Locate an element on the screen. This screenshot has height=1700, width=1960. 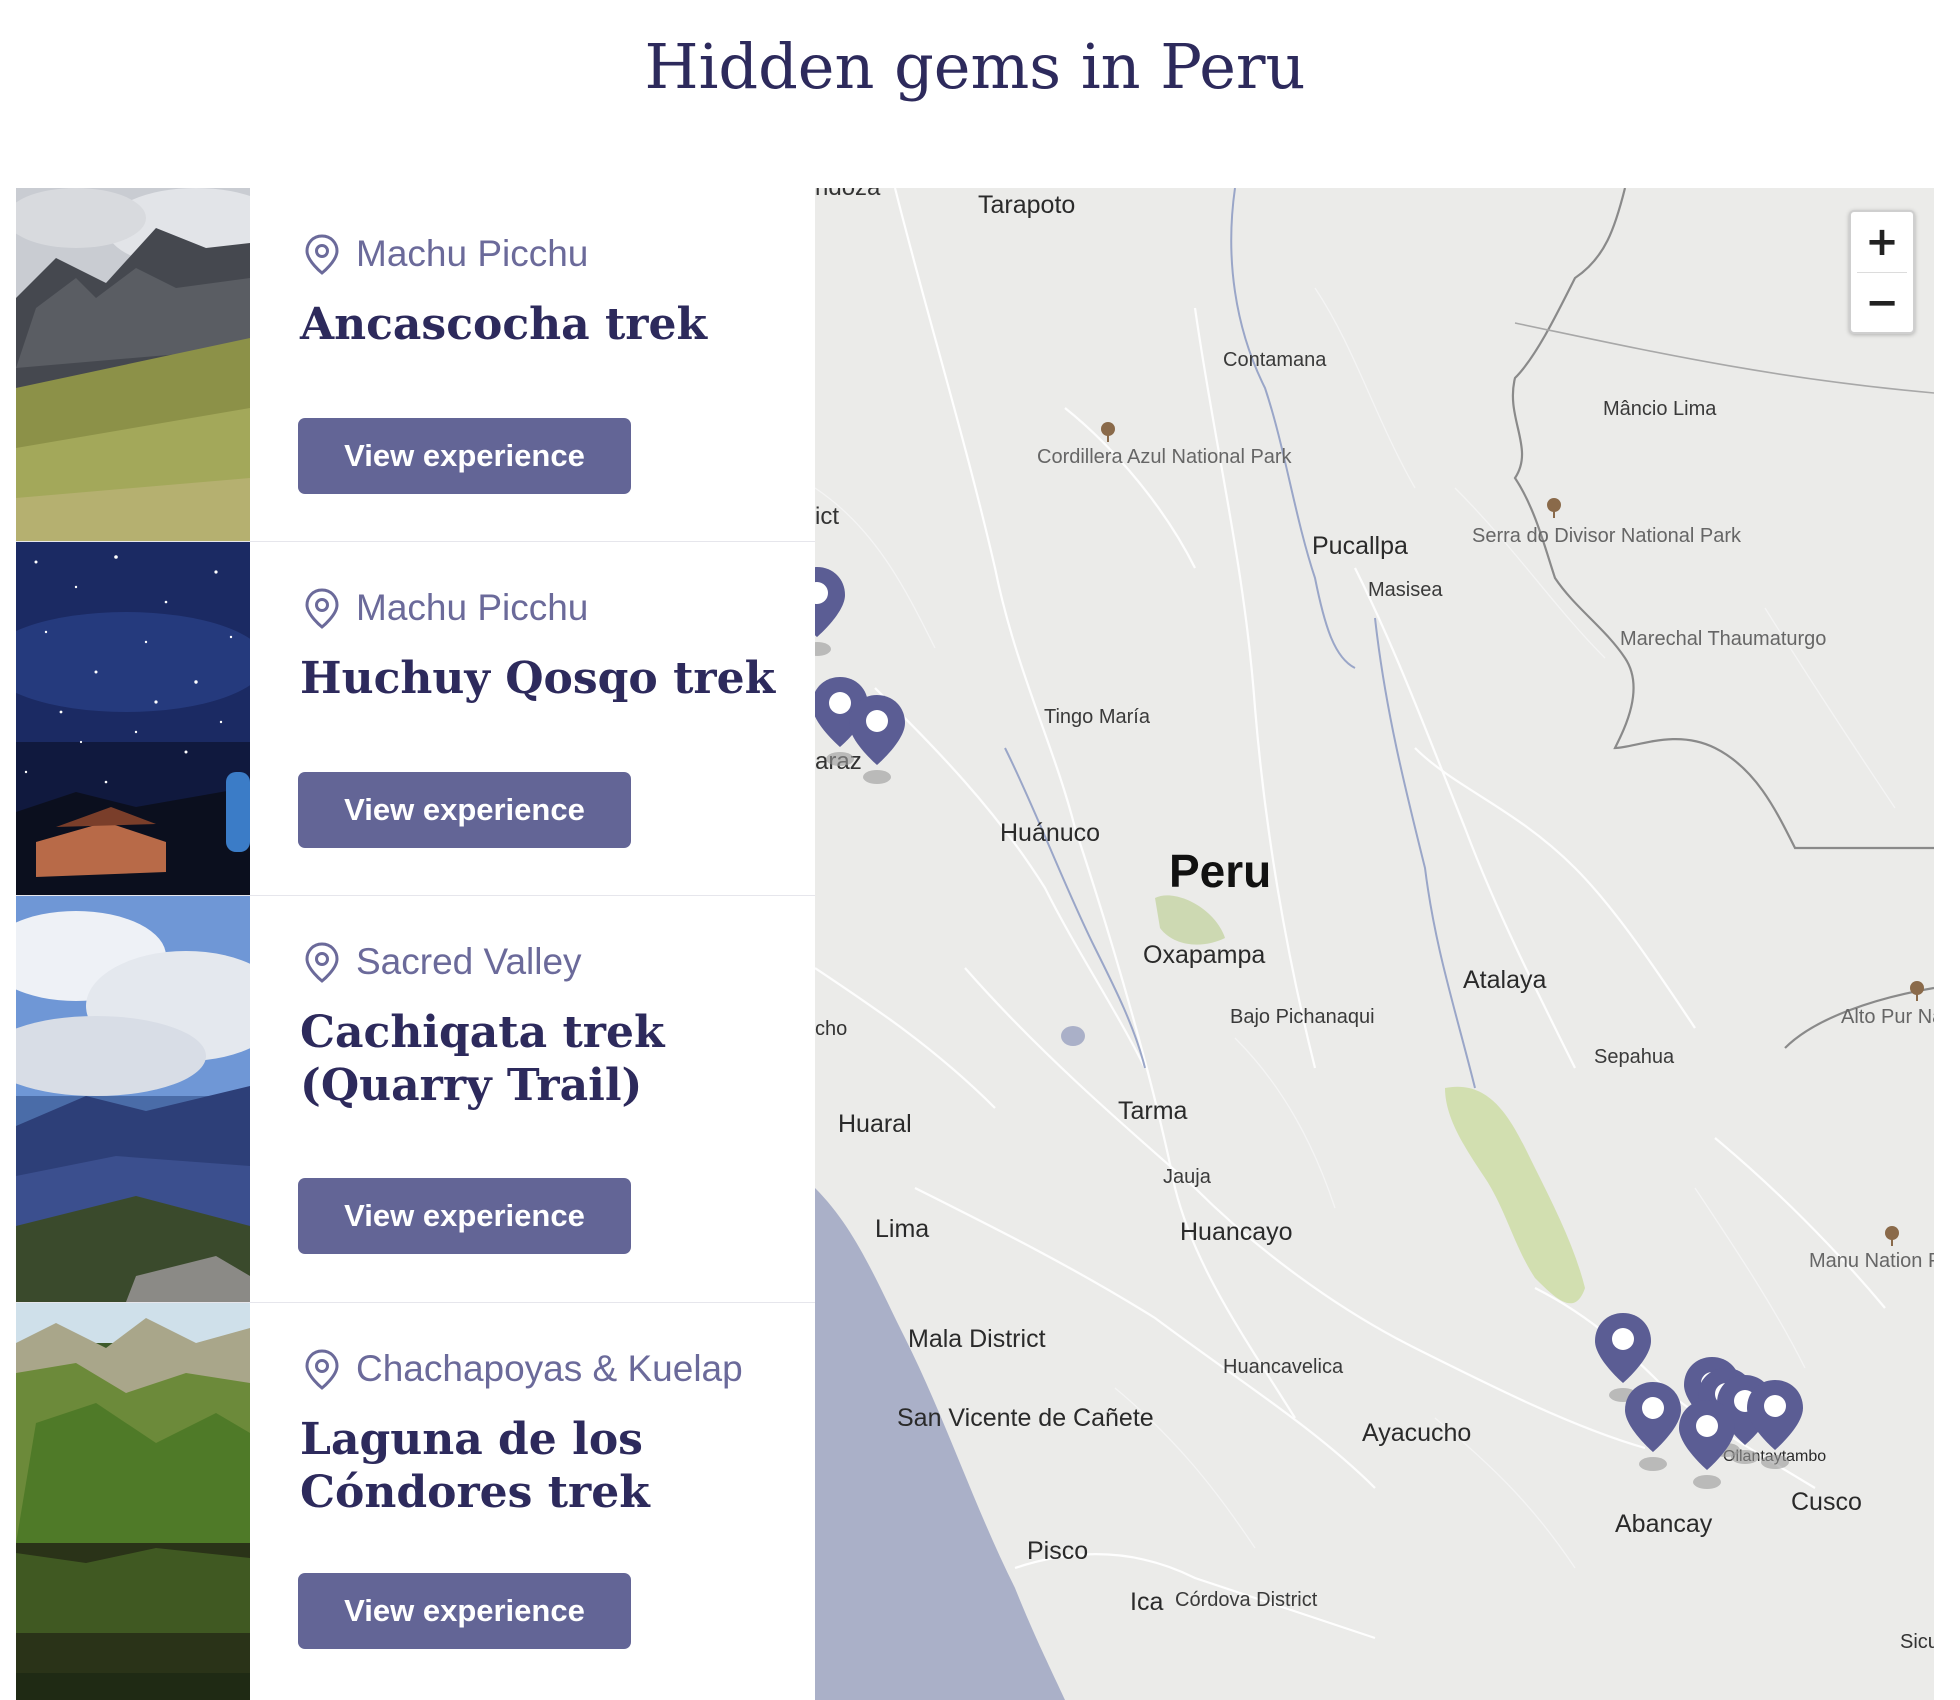
location-label: Sacred Valley is located at coordinates (441, 962).